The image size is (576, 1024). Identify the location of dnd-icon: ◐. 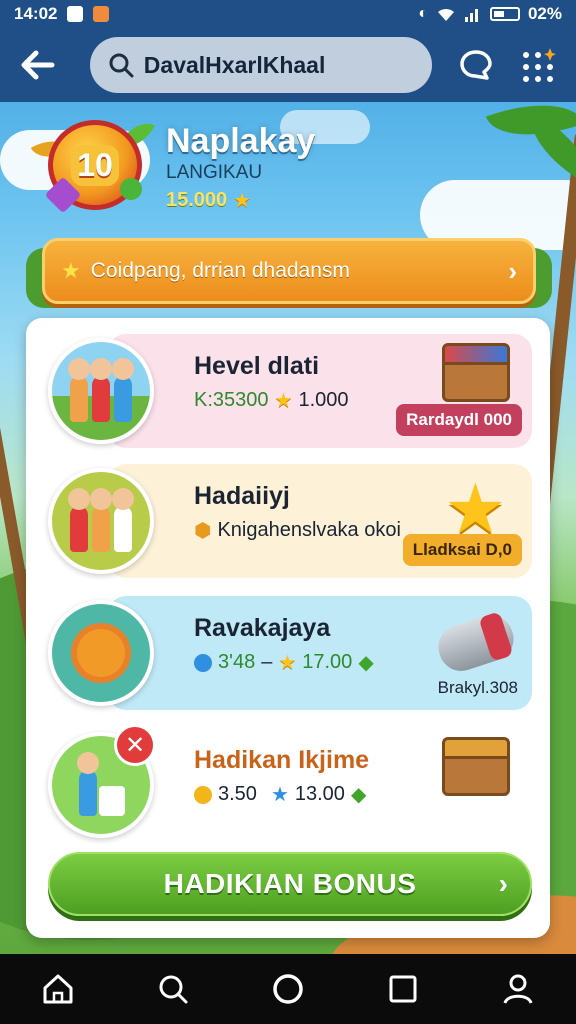
(423, 13).